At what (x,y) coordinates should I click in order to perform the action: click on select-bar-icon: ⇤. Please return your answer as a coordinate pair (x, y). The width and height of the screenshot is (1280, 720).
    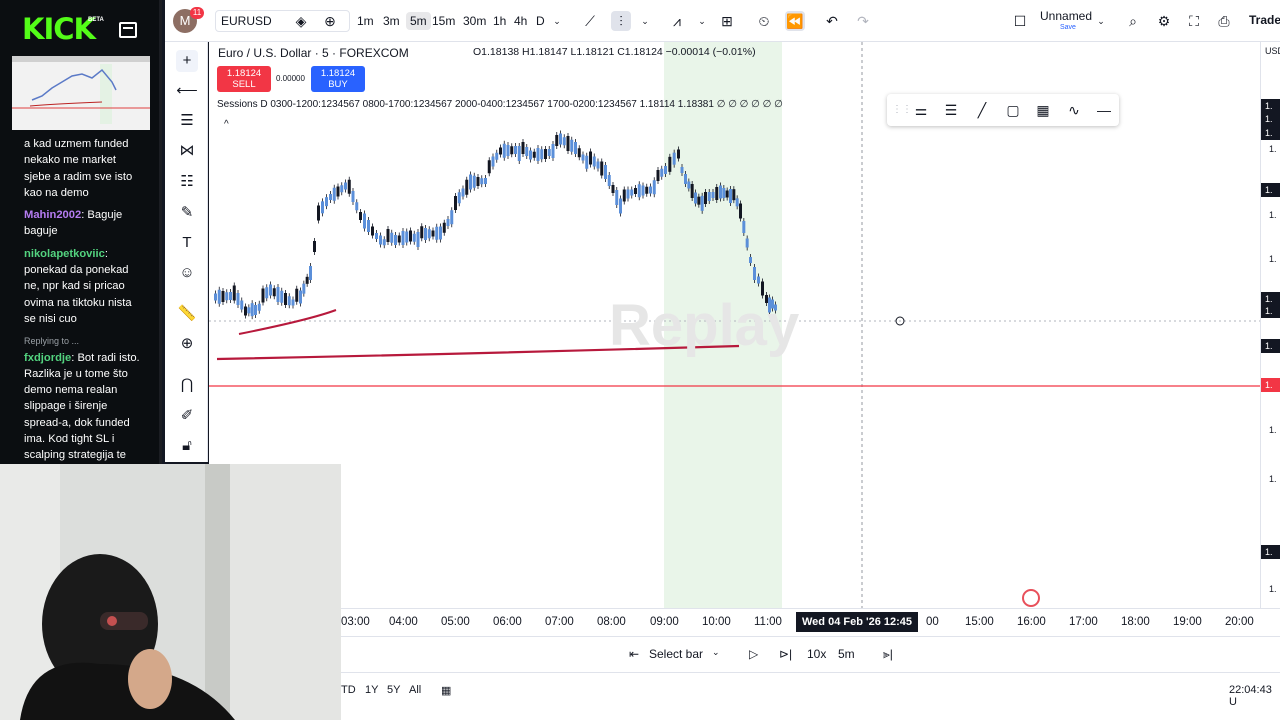
    Looking at the image, I should click on (634, 654).